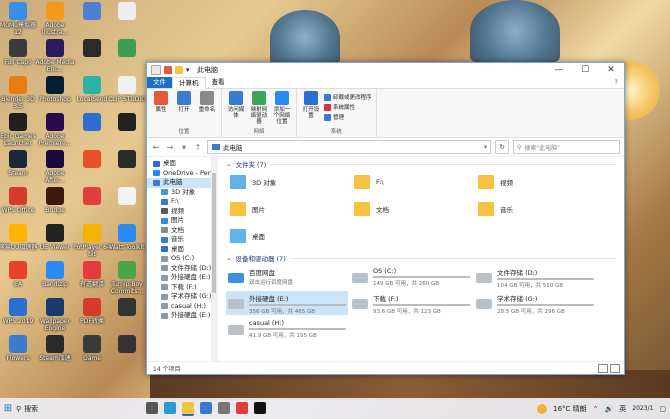 This screenshot has height=419, width=670. I want to click on nav-item: 3D 对象, so click(182, 193).